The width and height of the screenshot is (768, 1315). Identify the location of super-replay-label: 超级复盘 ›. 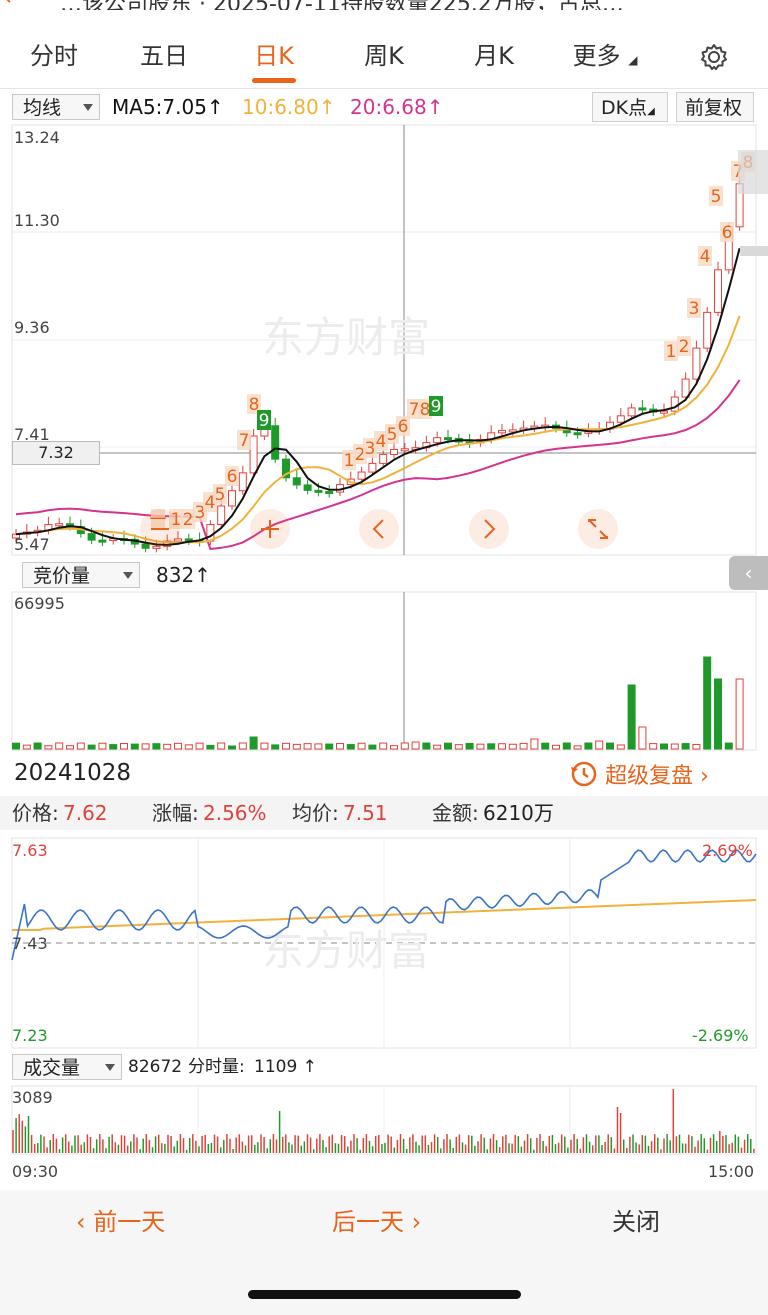
(657, 776).